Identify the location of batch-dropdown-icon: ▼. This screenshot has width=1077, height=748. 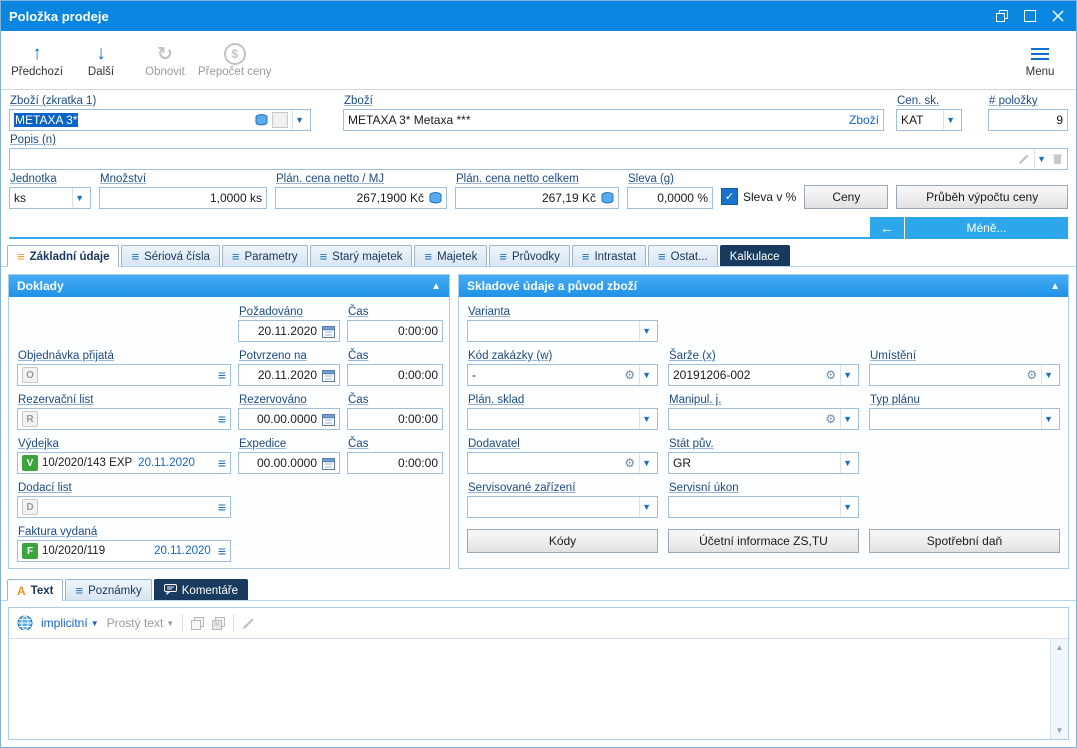
(847, 375).